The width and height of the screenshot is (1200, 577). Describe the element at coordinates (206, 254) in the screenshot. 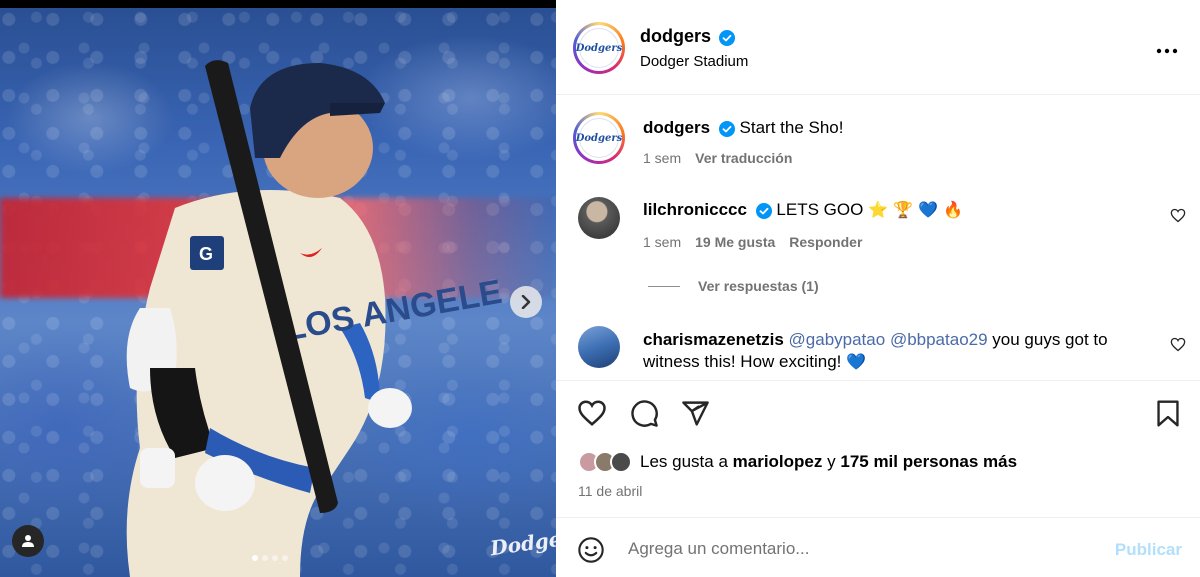

I see `svg-text: G` at that location.